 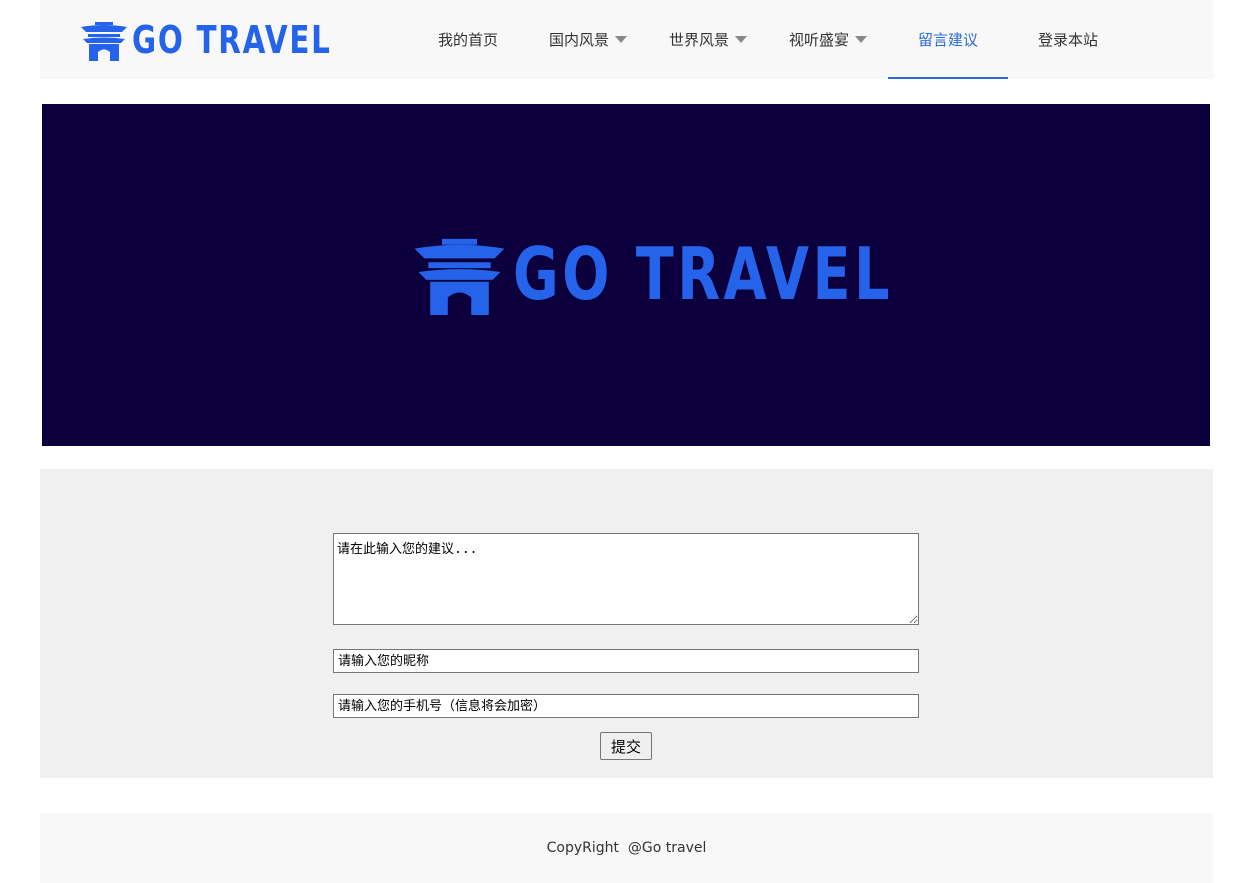 I want to click on logo-text: GO TRAVEL, so click(x=232, y=40).